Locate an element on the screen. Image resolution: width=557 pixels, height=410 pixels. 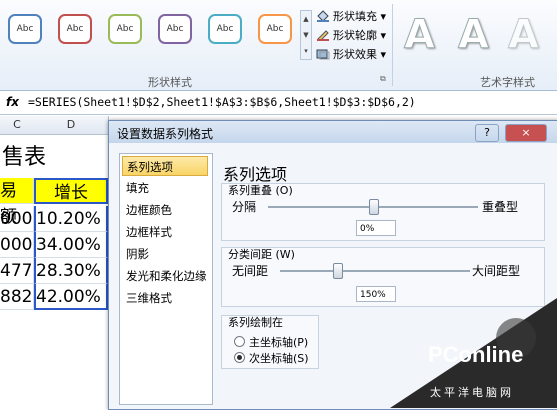
paint-bucket-icon is located at coordinates (323, 16).